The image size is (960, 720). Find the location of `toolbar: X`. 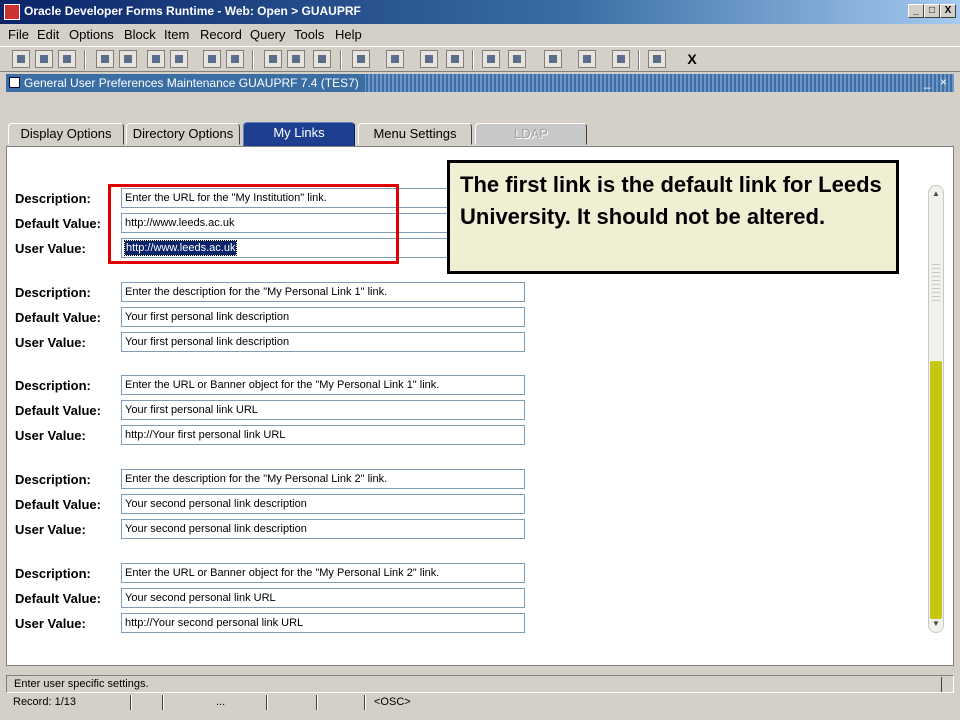

toolbar: X is located at coordinates (480, 59).